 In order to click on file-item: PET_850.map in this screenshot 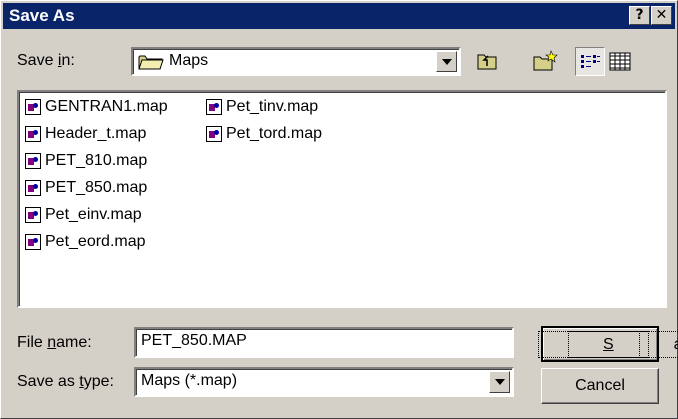, I will do `click(86, 188)`.